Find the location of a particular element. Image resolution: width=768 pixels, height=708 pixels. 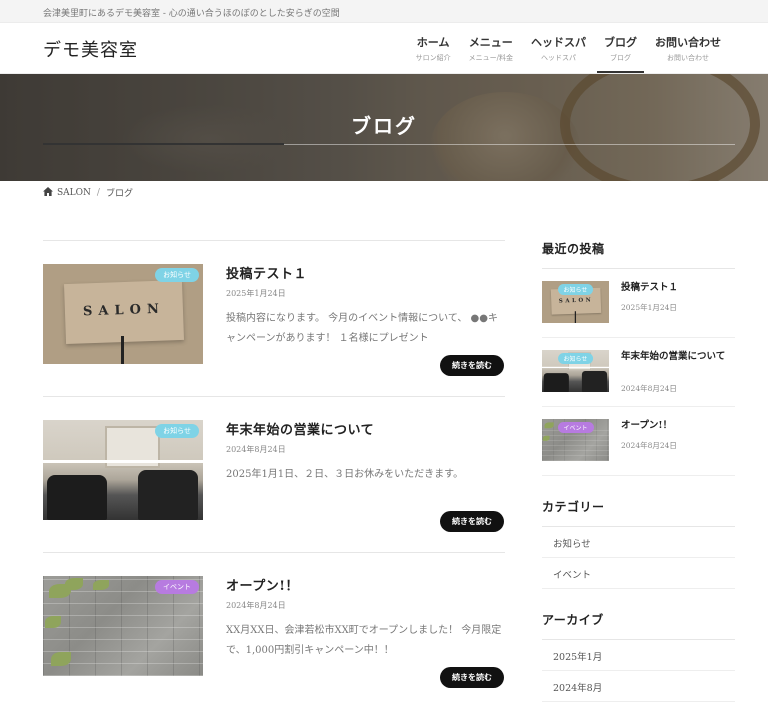

archive-heading: アーカイブ is located at coordinates (638, 625).